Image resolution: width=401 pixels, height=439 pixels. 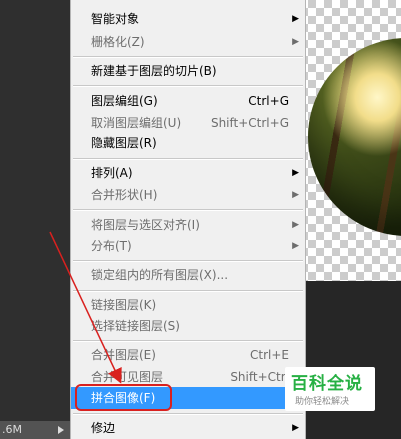 I want to click on watermark-title: 百科全说, so click(x=327, y=384).